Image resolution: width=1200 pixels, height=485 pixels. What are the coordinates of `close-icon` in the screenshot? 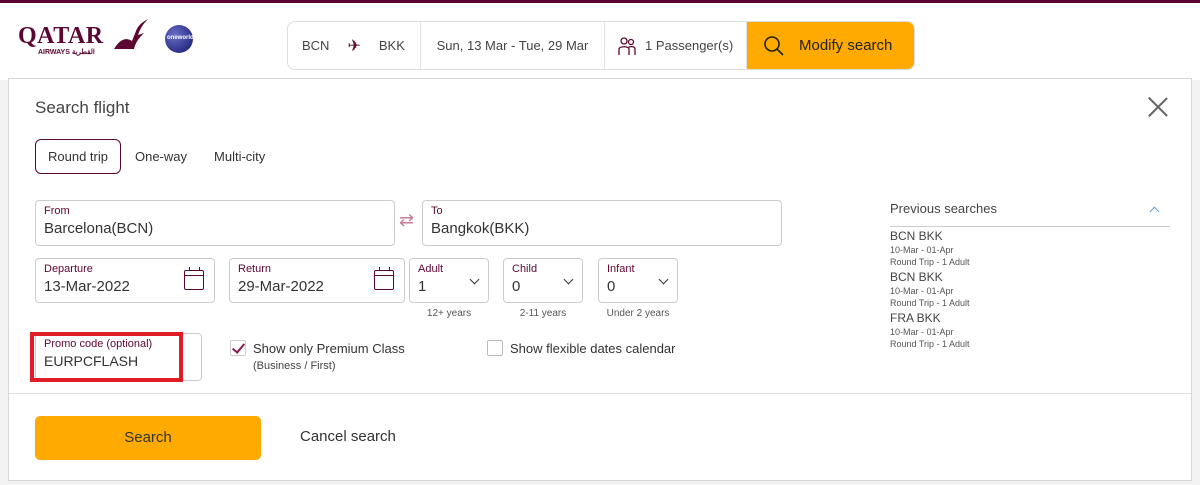 It's located at (1158, 107).